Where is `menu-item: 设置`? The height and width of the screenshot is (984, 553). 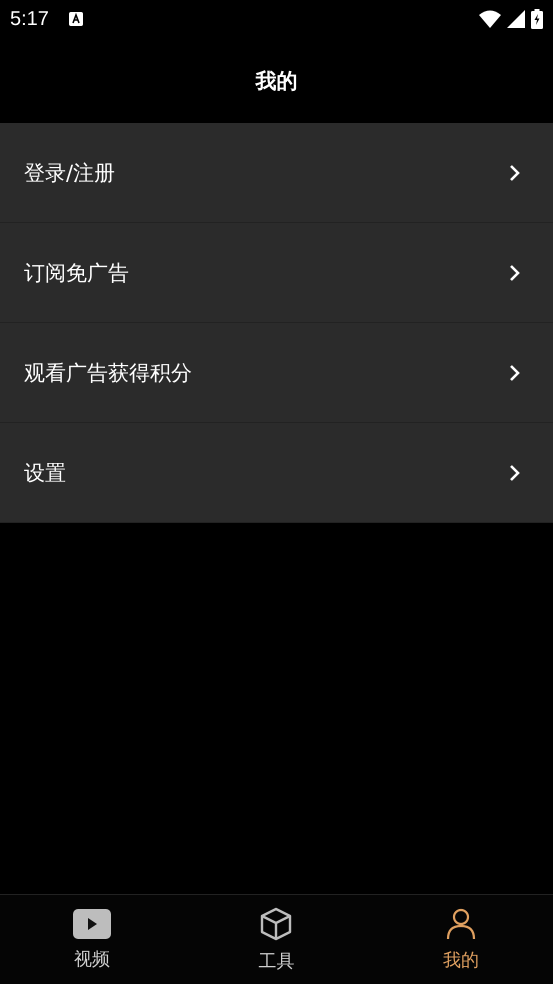
menu-item: 设置 is located at coordinates (276, 473).